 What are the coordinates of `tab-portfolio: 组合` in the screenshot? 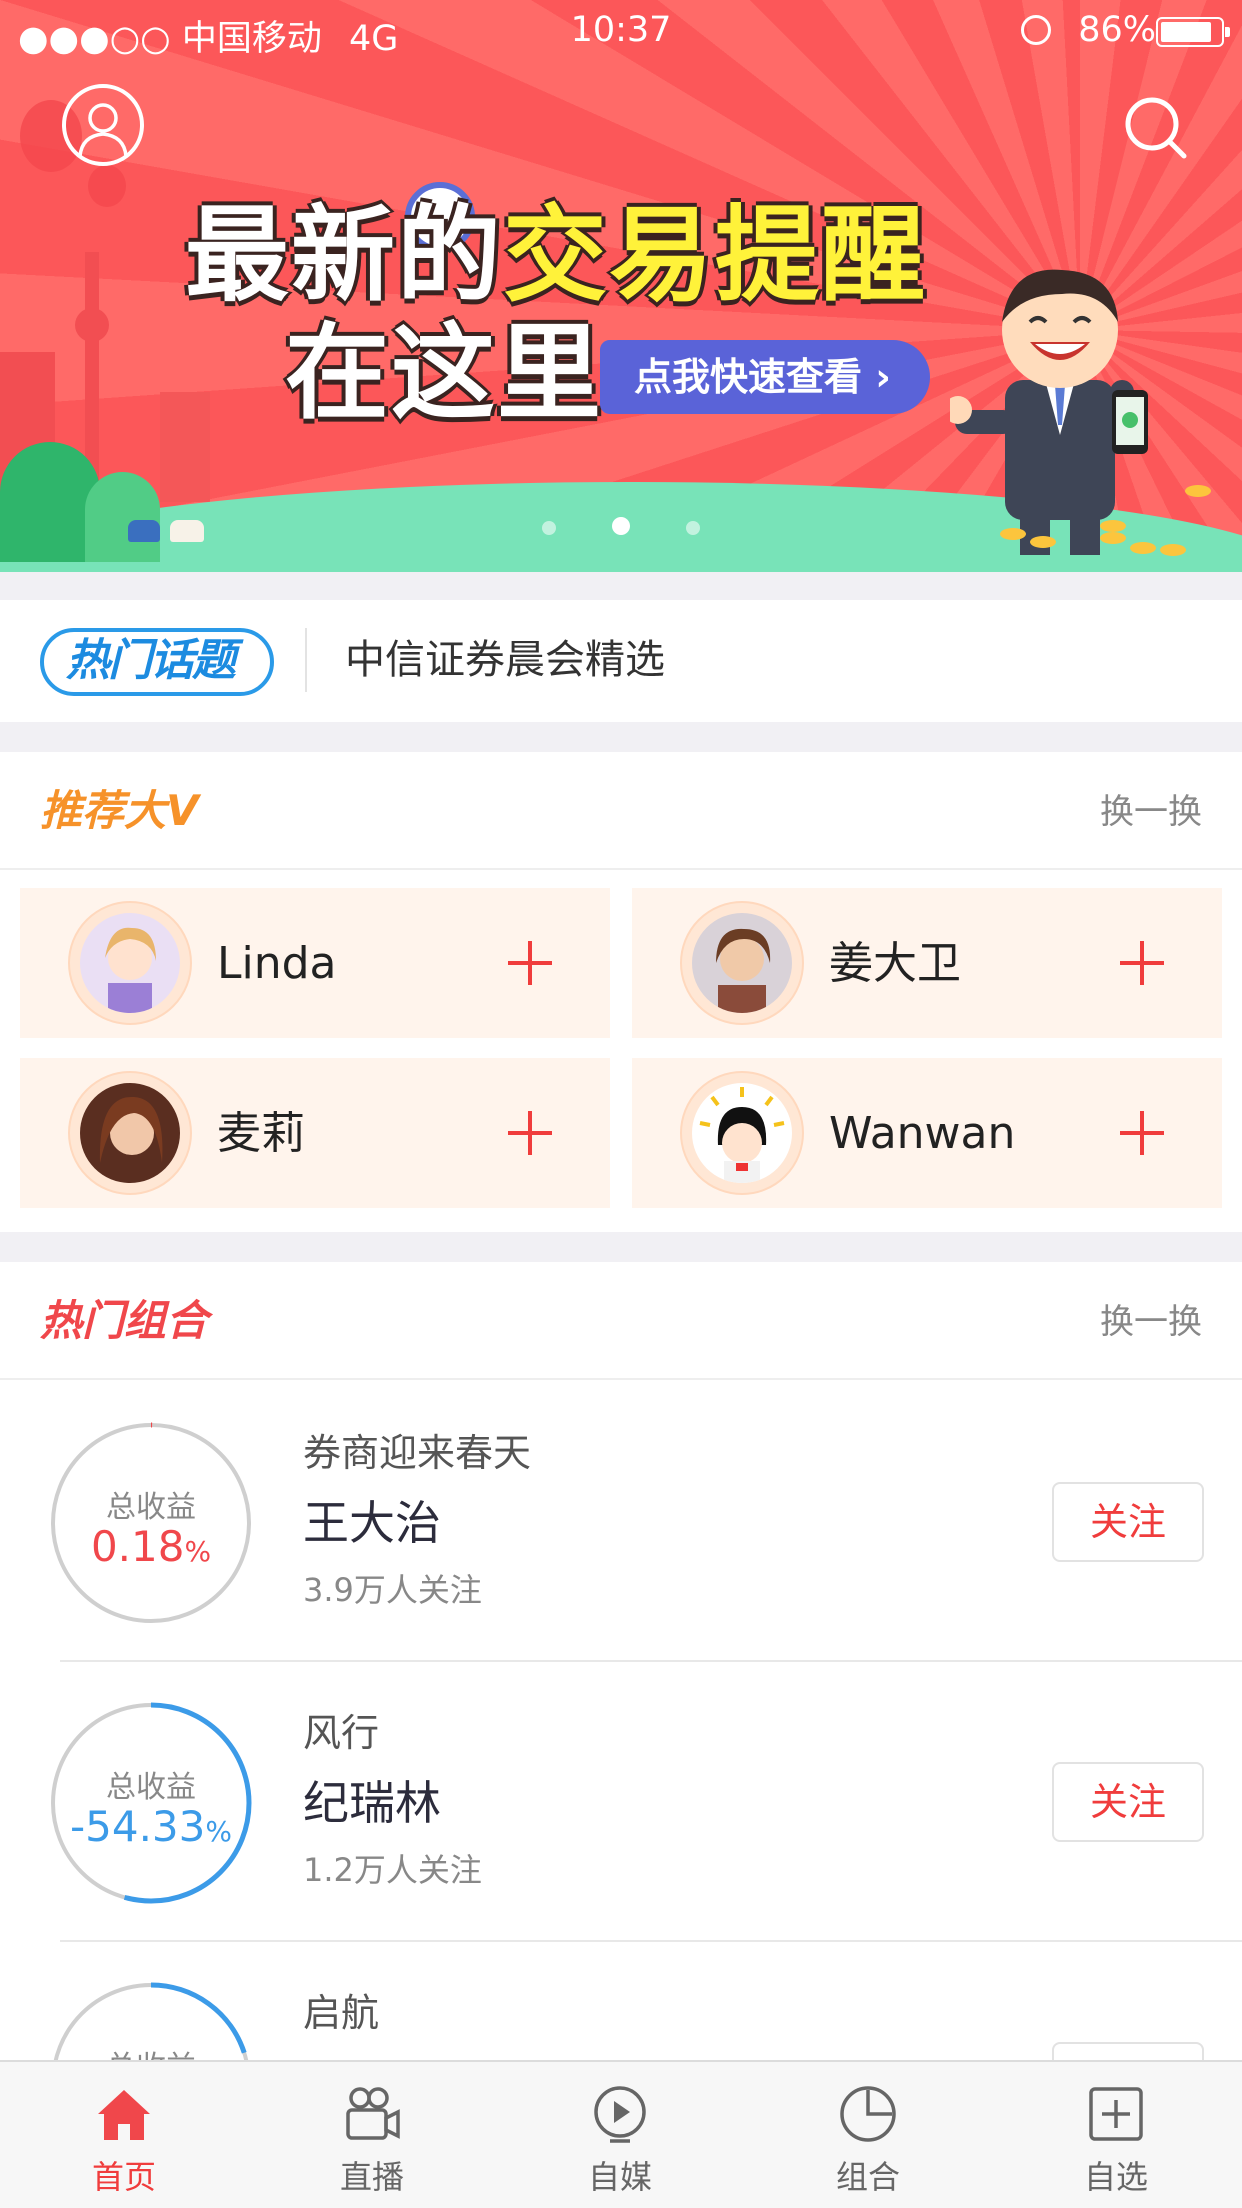 It's located at (868, 2135).